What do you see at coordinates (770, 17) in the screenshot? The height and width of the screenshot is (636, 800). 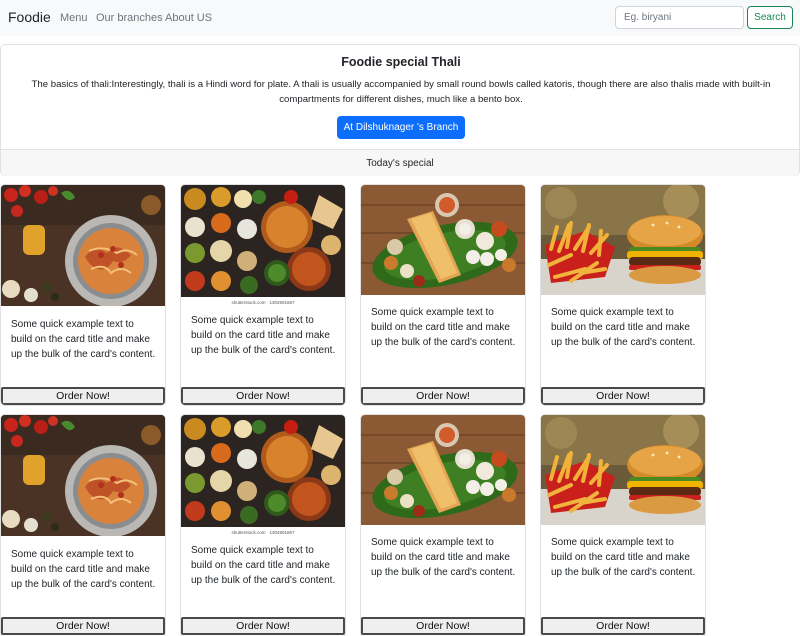 I see `search-button: Search` at bounding box center [770, 17].